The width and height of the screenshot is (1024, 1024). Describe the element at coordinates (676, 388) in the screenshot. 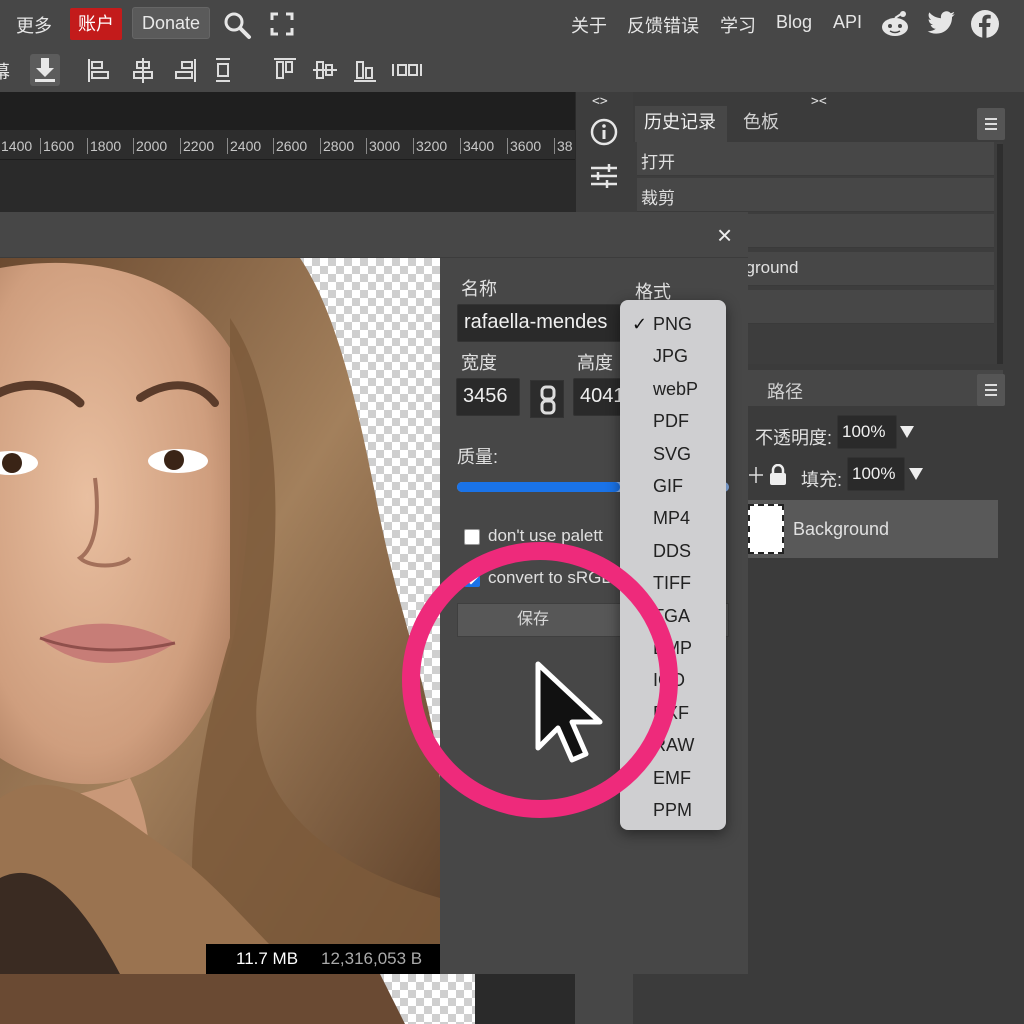

I see `format-option-label: webP` at that location.